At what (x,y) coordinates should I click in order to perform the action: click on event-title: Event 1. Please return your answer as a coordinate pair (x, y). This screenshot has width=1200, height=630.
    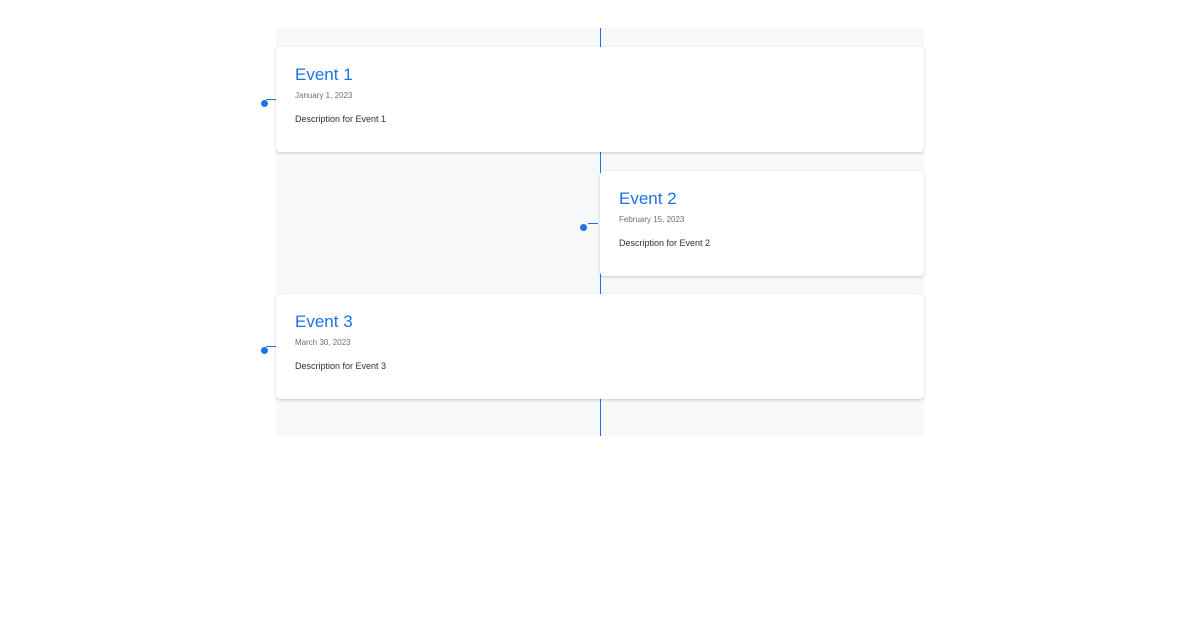
    Looking at the image, I should click on (324, 74).